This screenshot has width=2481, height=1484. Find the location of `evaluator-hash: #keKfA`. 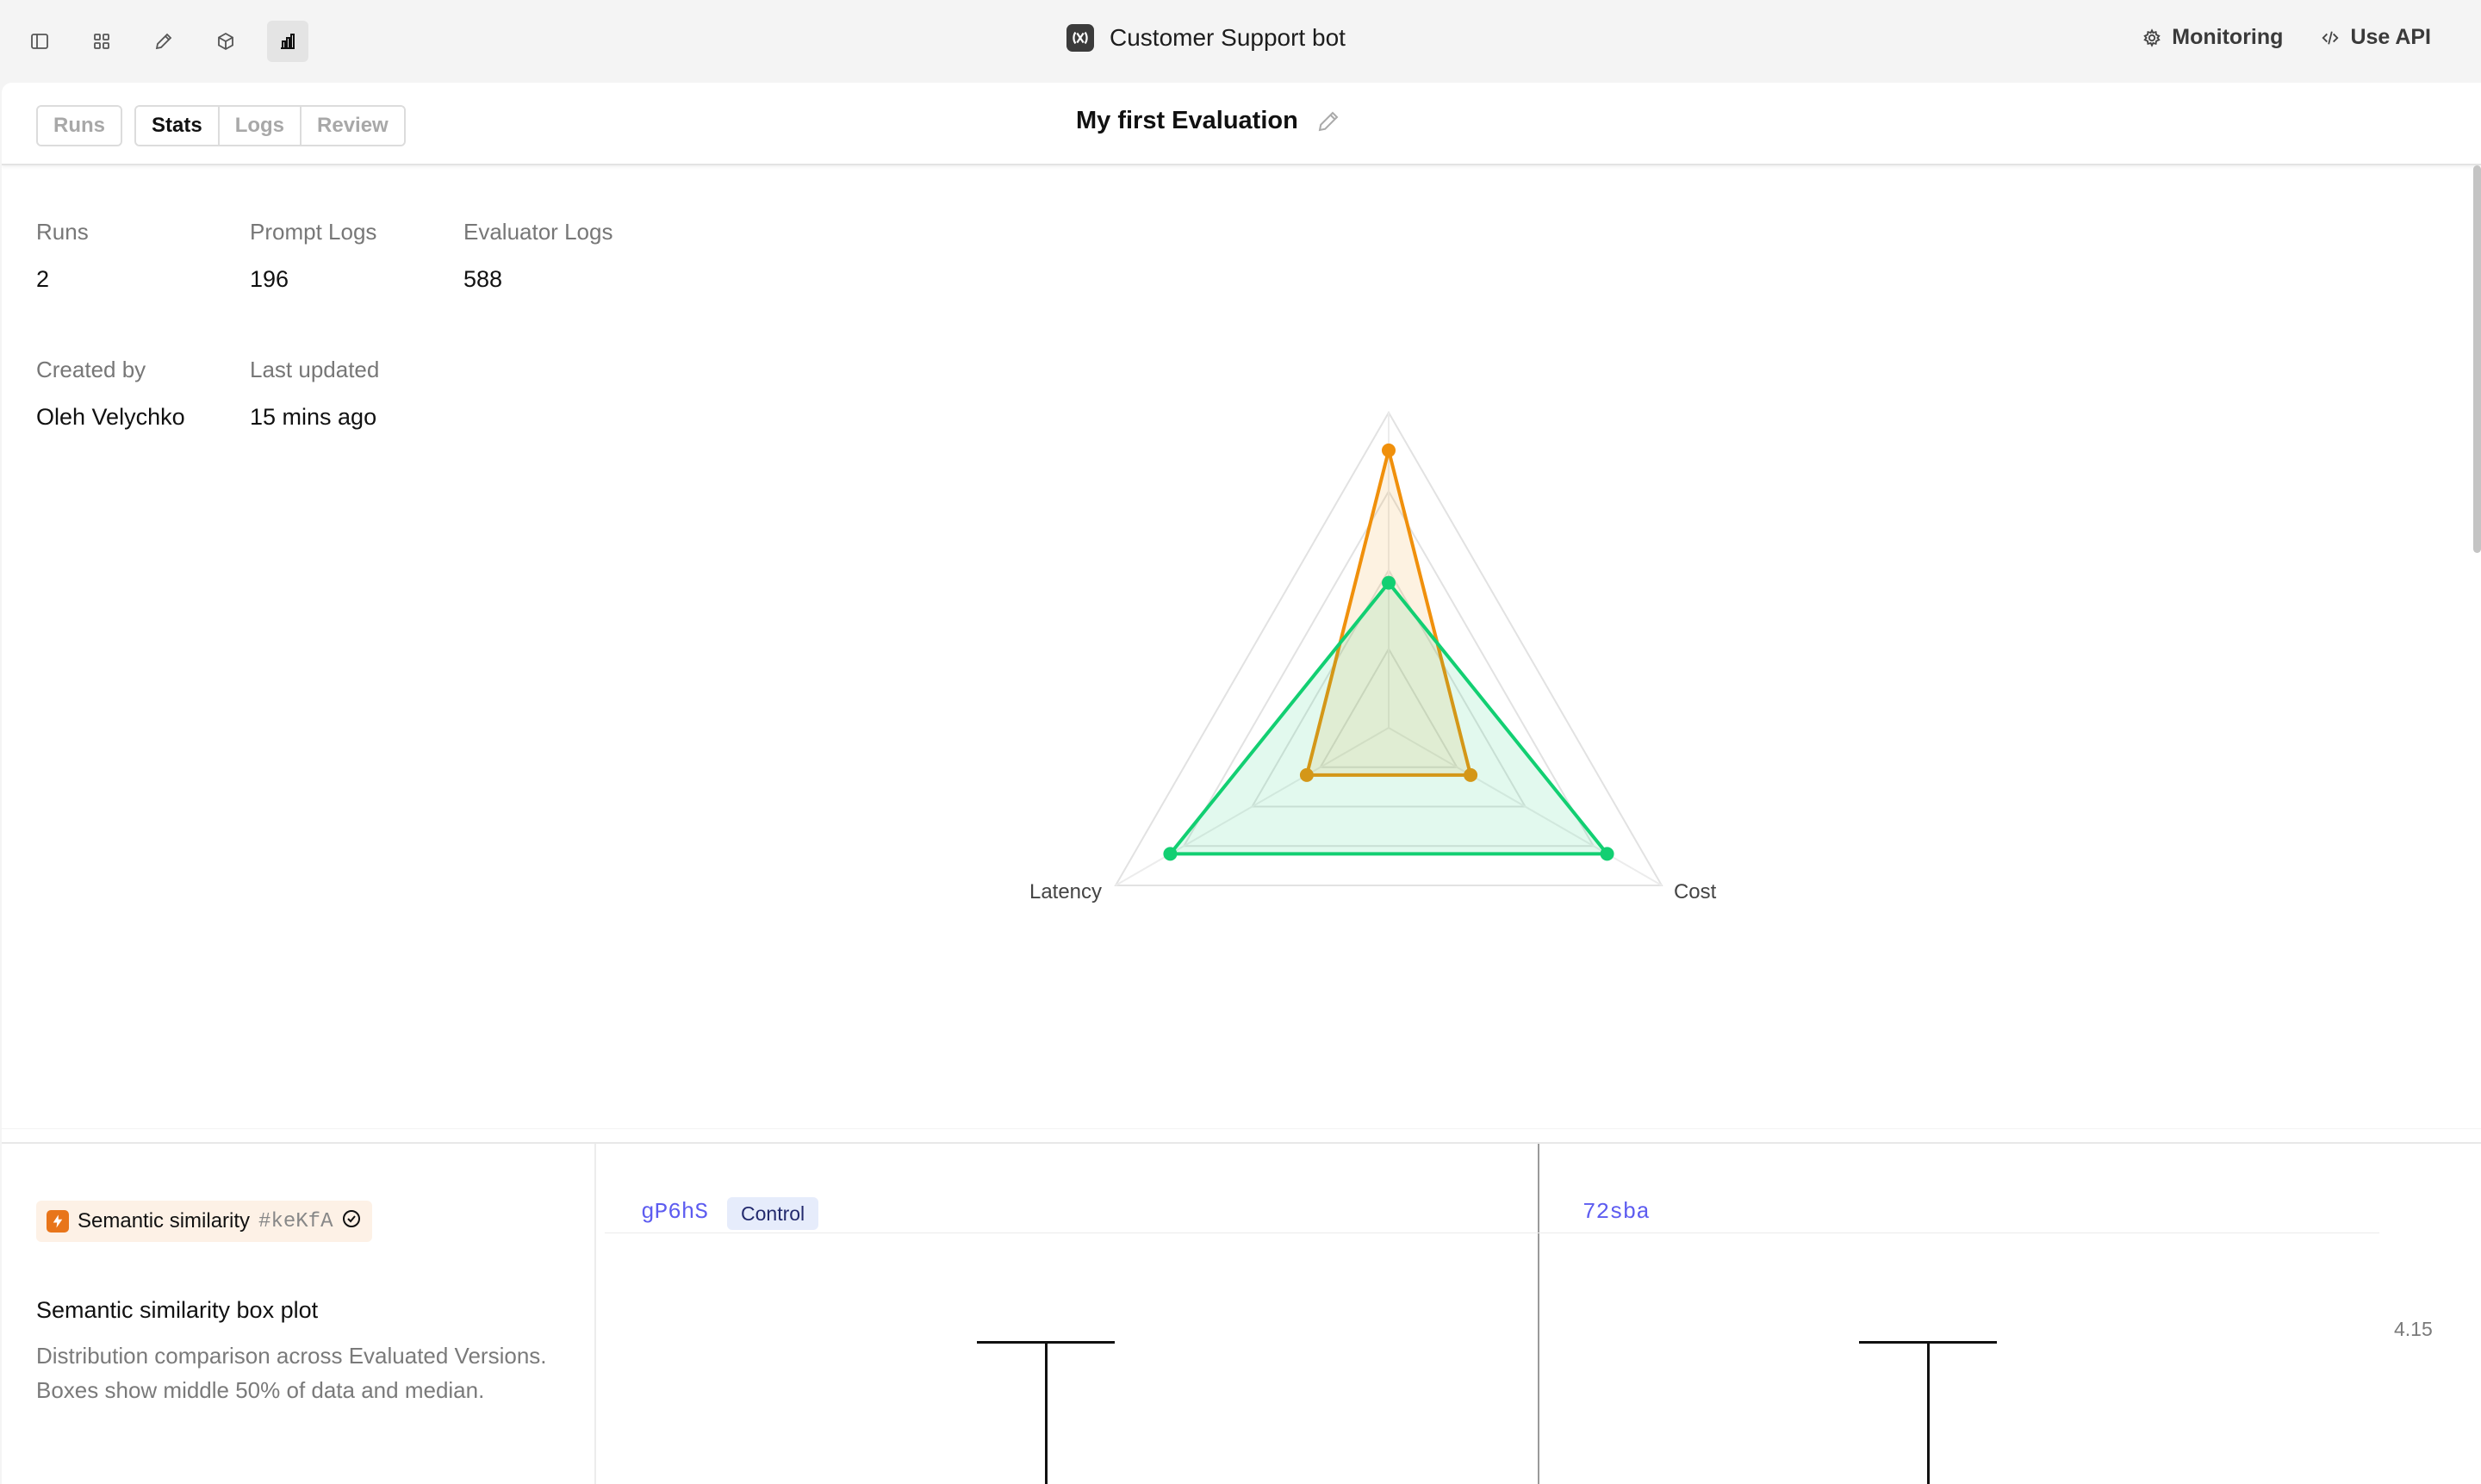

evaluator-hash: #keKfA is located at coordinates (296, 1221).